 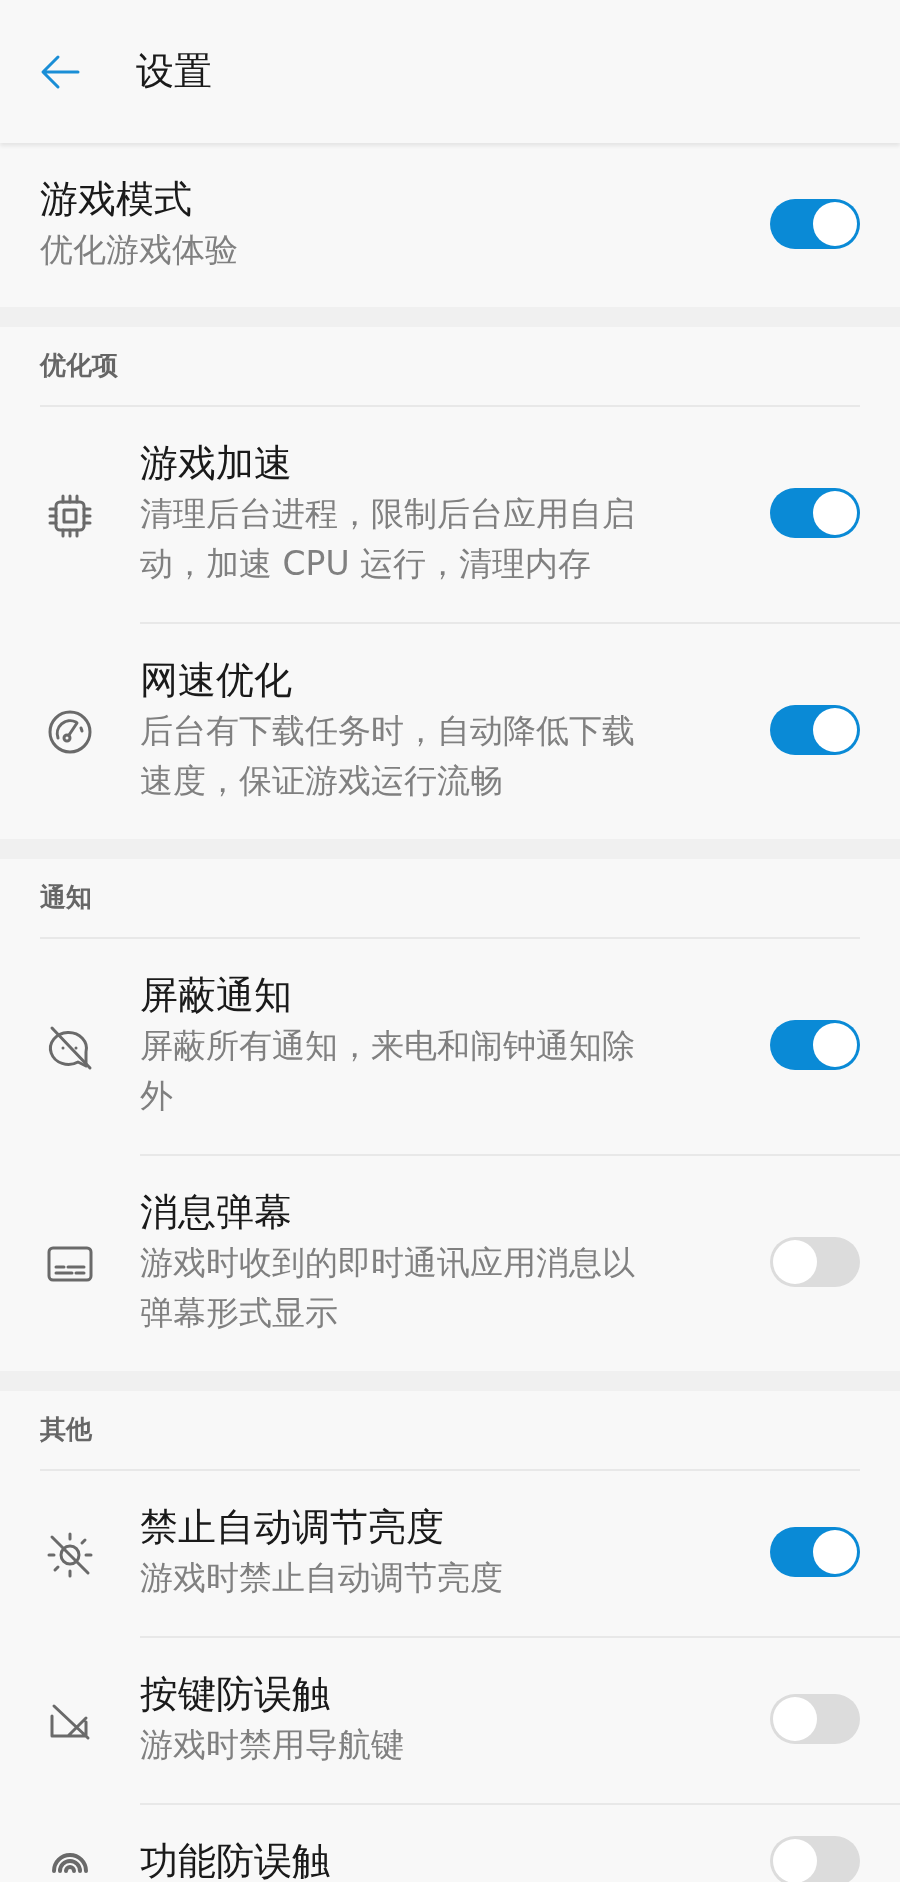 What do you see at coordinates (174, 71) in the screenshot?
I see `page-title: 设置` at bounding box center [174, 71].